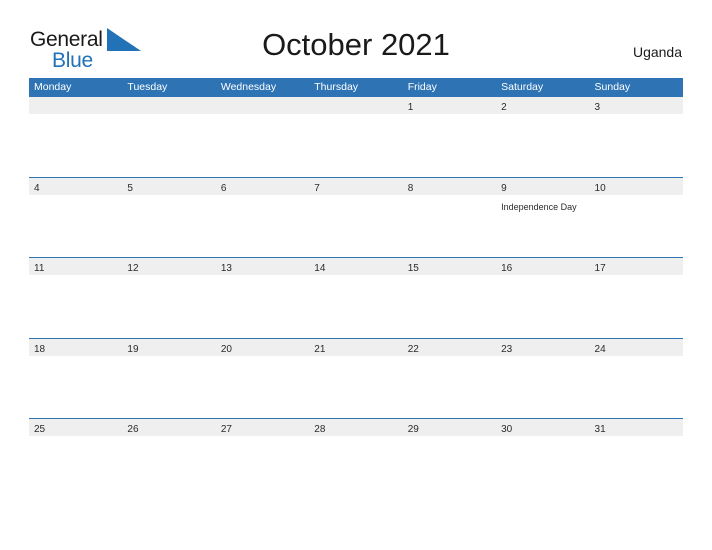 This screenshot has width=712, height=550. What do you see at coordinates (600, 349) in the screenshot?
I see `day-number: 24` at bounding box center [600, 349].